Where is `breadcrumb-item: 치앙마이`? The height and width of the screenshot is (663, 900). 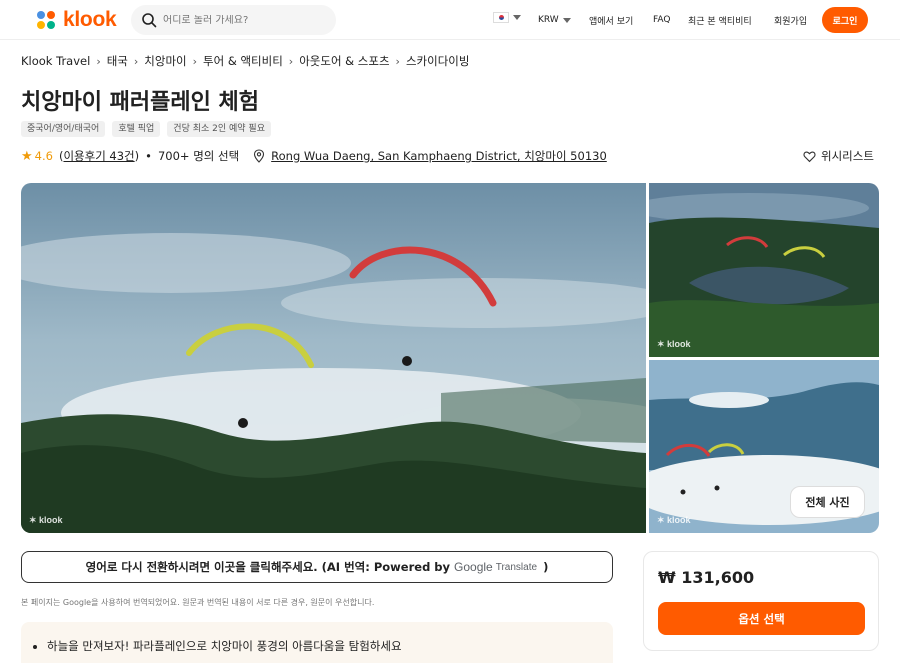
breadcrumb-item: 치앙마이 is located at coordinates (165, 61).